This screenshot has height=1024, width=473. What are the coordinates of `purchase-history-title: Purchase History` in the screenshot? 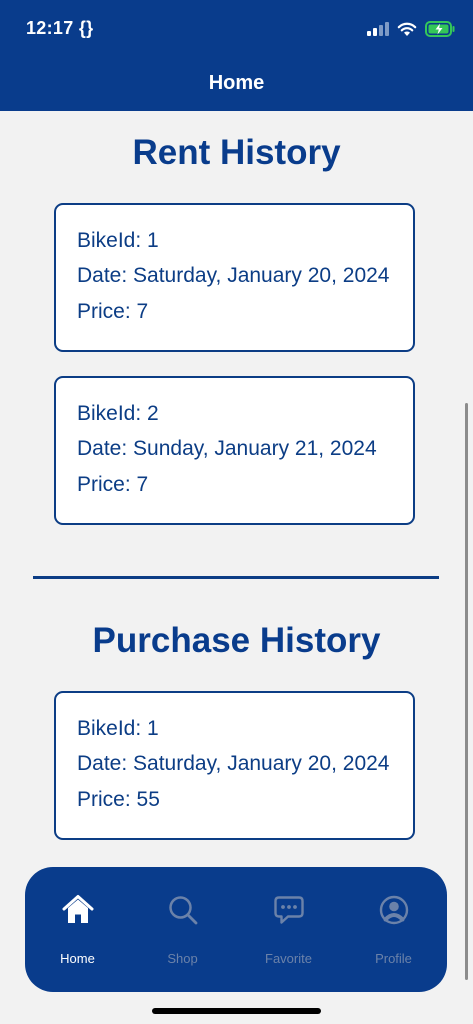 It's located at (236, 640).